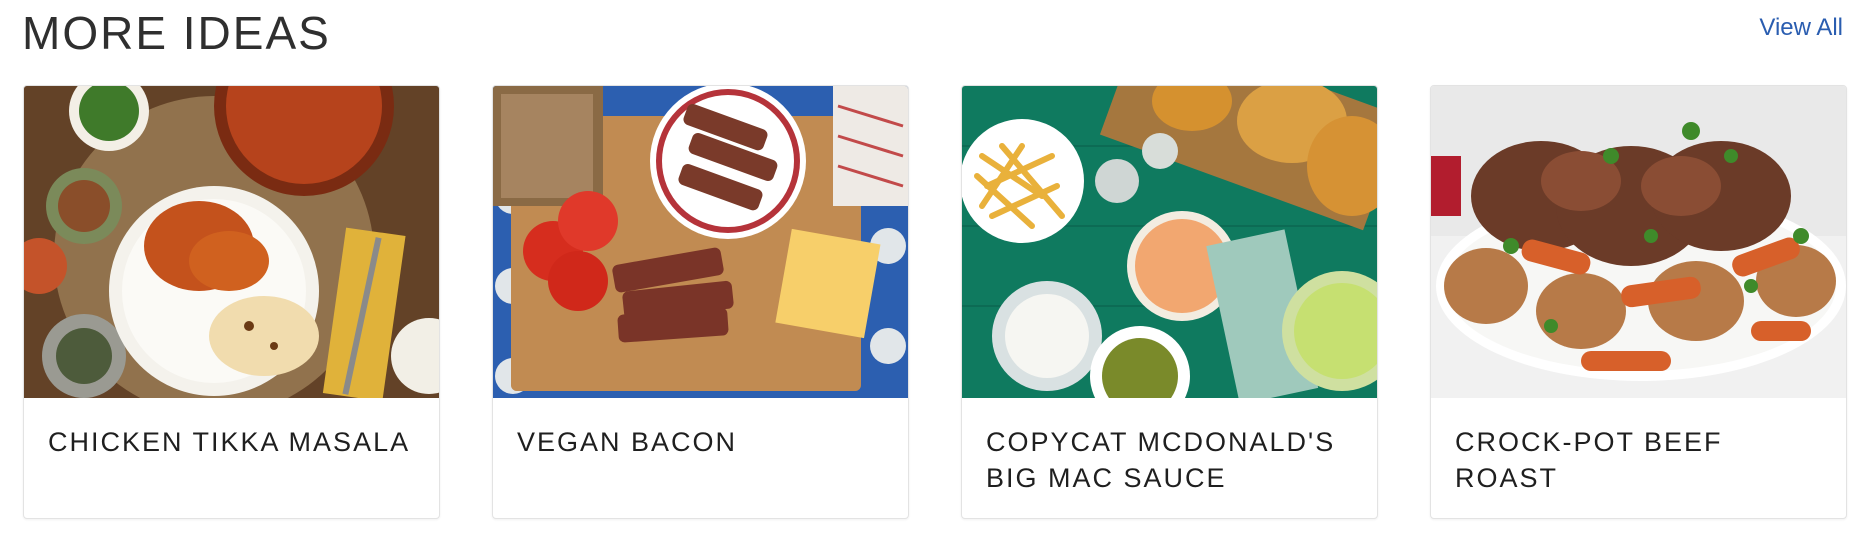 The width and height of the screenshot is (1855, 535). Describe the element at coordinates (1169, 242) in the screenshot. I see `big-mac-sauce-image` at that location.